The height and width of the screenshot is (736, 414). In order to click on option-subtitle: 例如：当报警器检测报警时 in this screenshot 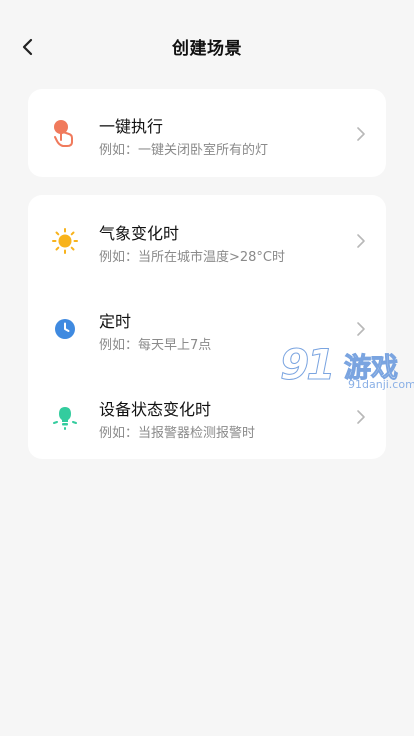, I will do `click(177, 433)`.